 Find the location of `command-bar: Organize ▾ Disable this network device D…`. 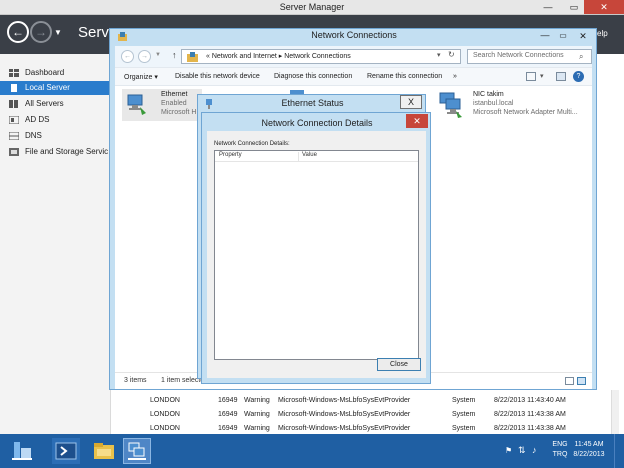

command-bar: Organize ▾ Disable this network device D… is located at coordinates (353, 76).